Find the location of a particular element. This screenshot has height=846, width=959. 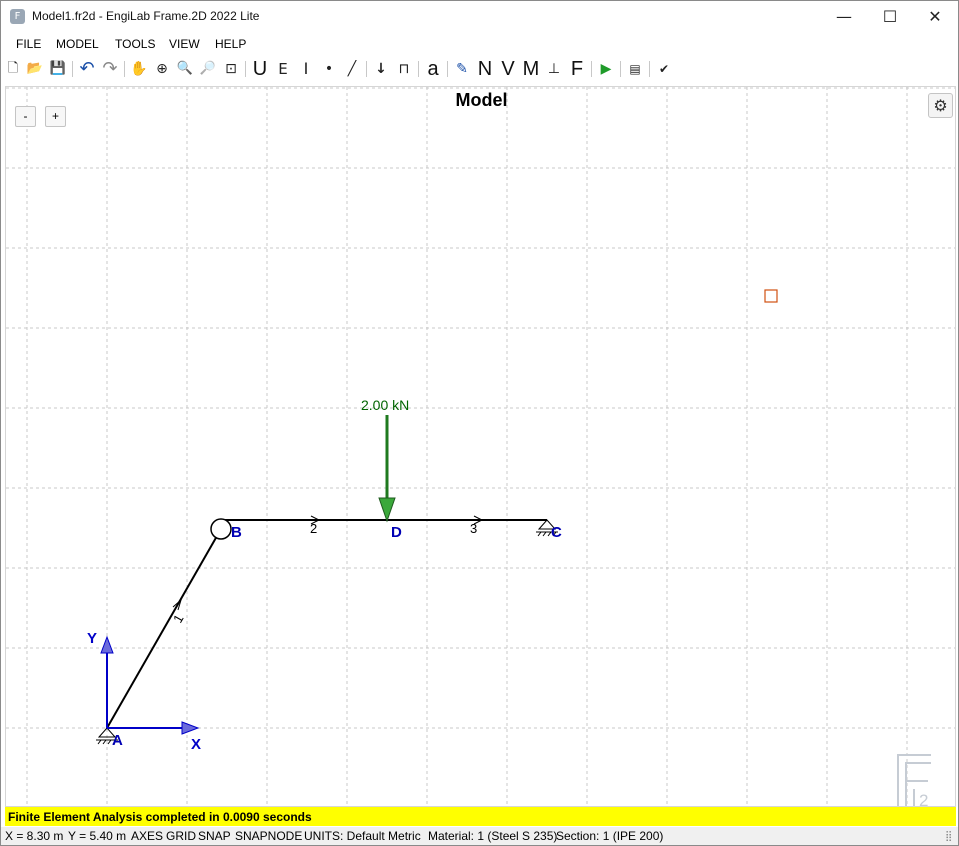

node-label-c: C is located at coordinates (556, 532).